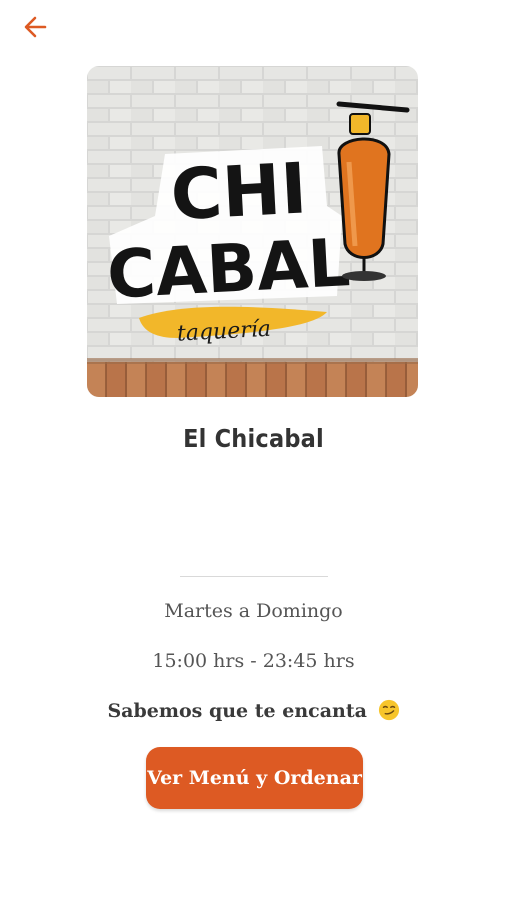  I want to click on schedule-days: Martes a Domingo, so click(253, 611).